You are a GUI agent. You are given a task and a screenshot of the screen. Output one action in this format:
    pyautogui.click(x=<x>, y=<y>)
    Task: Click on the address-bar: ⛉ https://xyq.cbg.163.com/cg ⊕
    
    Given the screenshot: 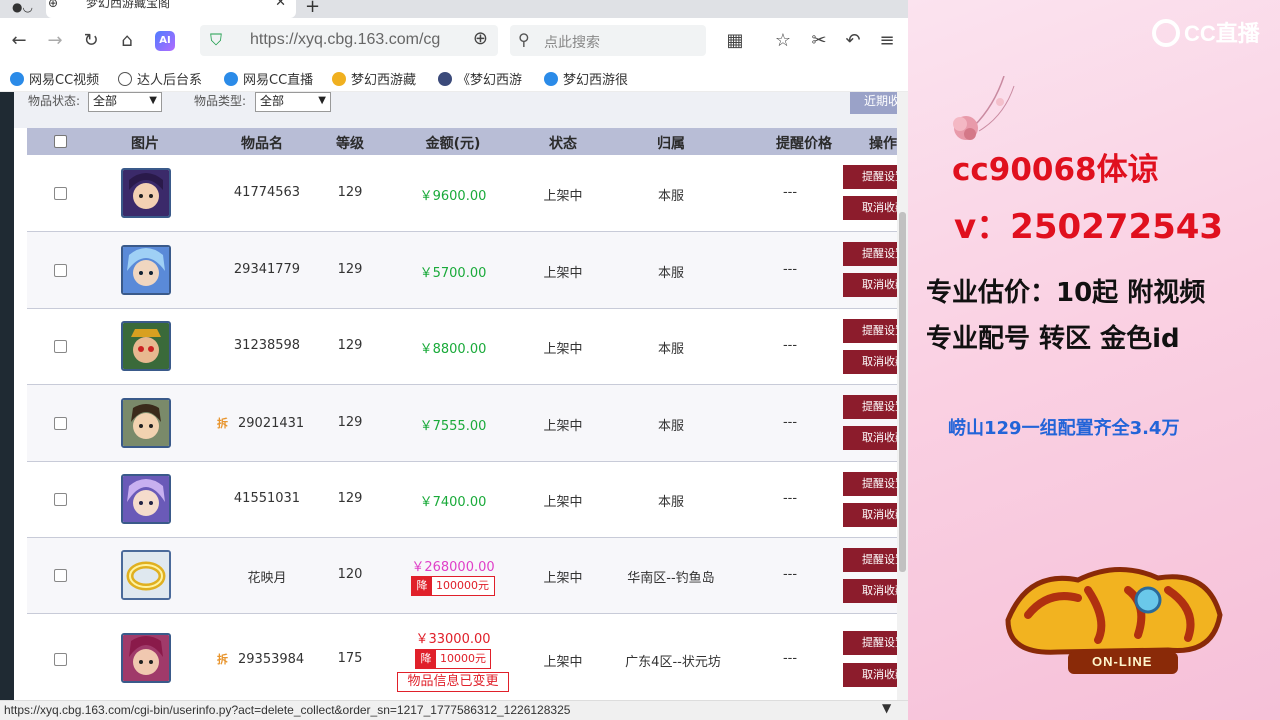 What is the action you would take?
    pyautogui.click(x=349, y=40)
    